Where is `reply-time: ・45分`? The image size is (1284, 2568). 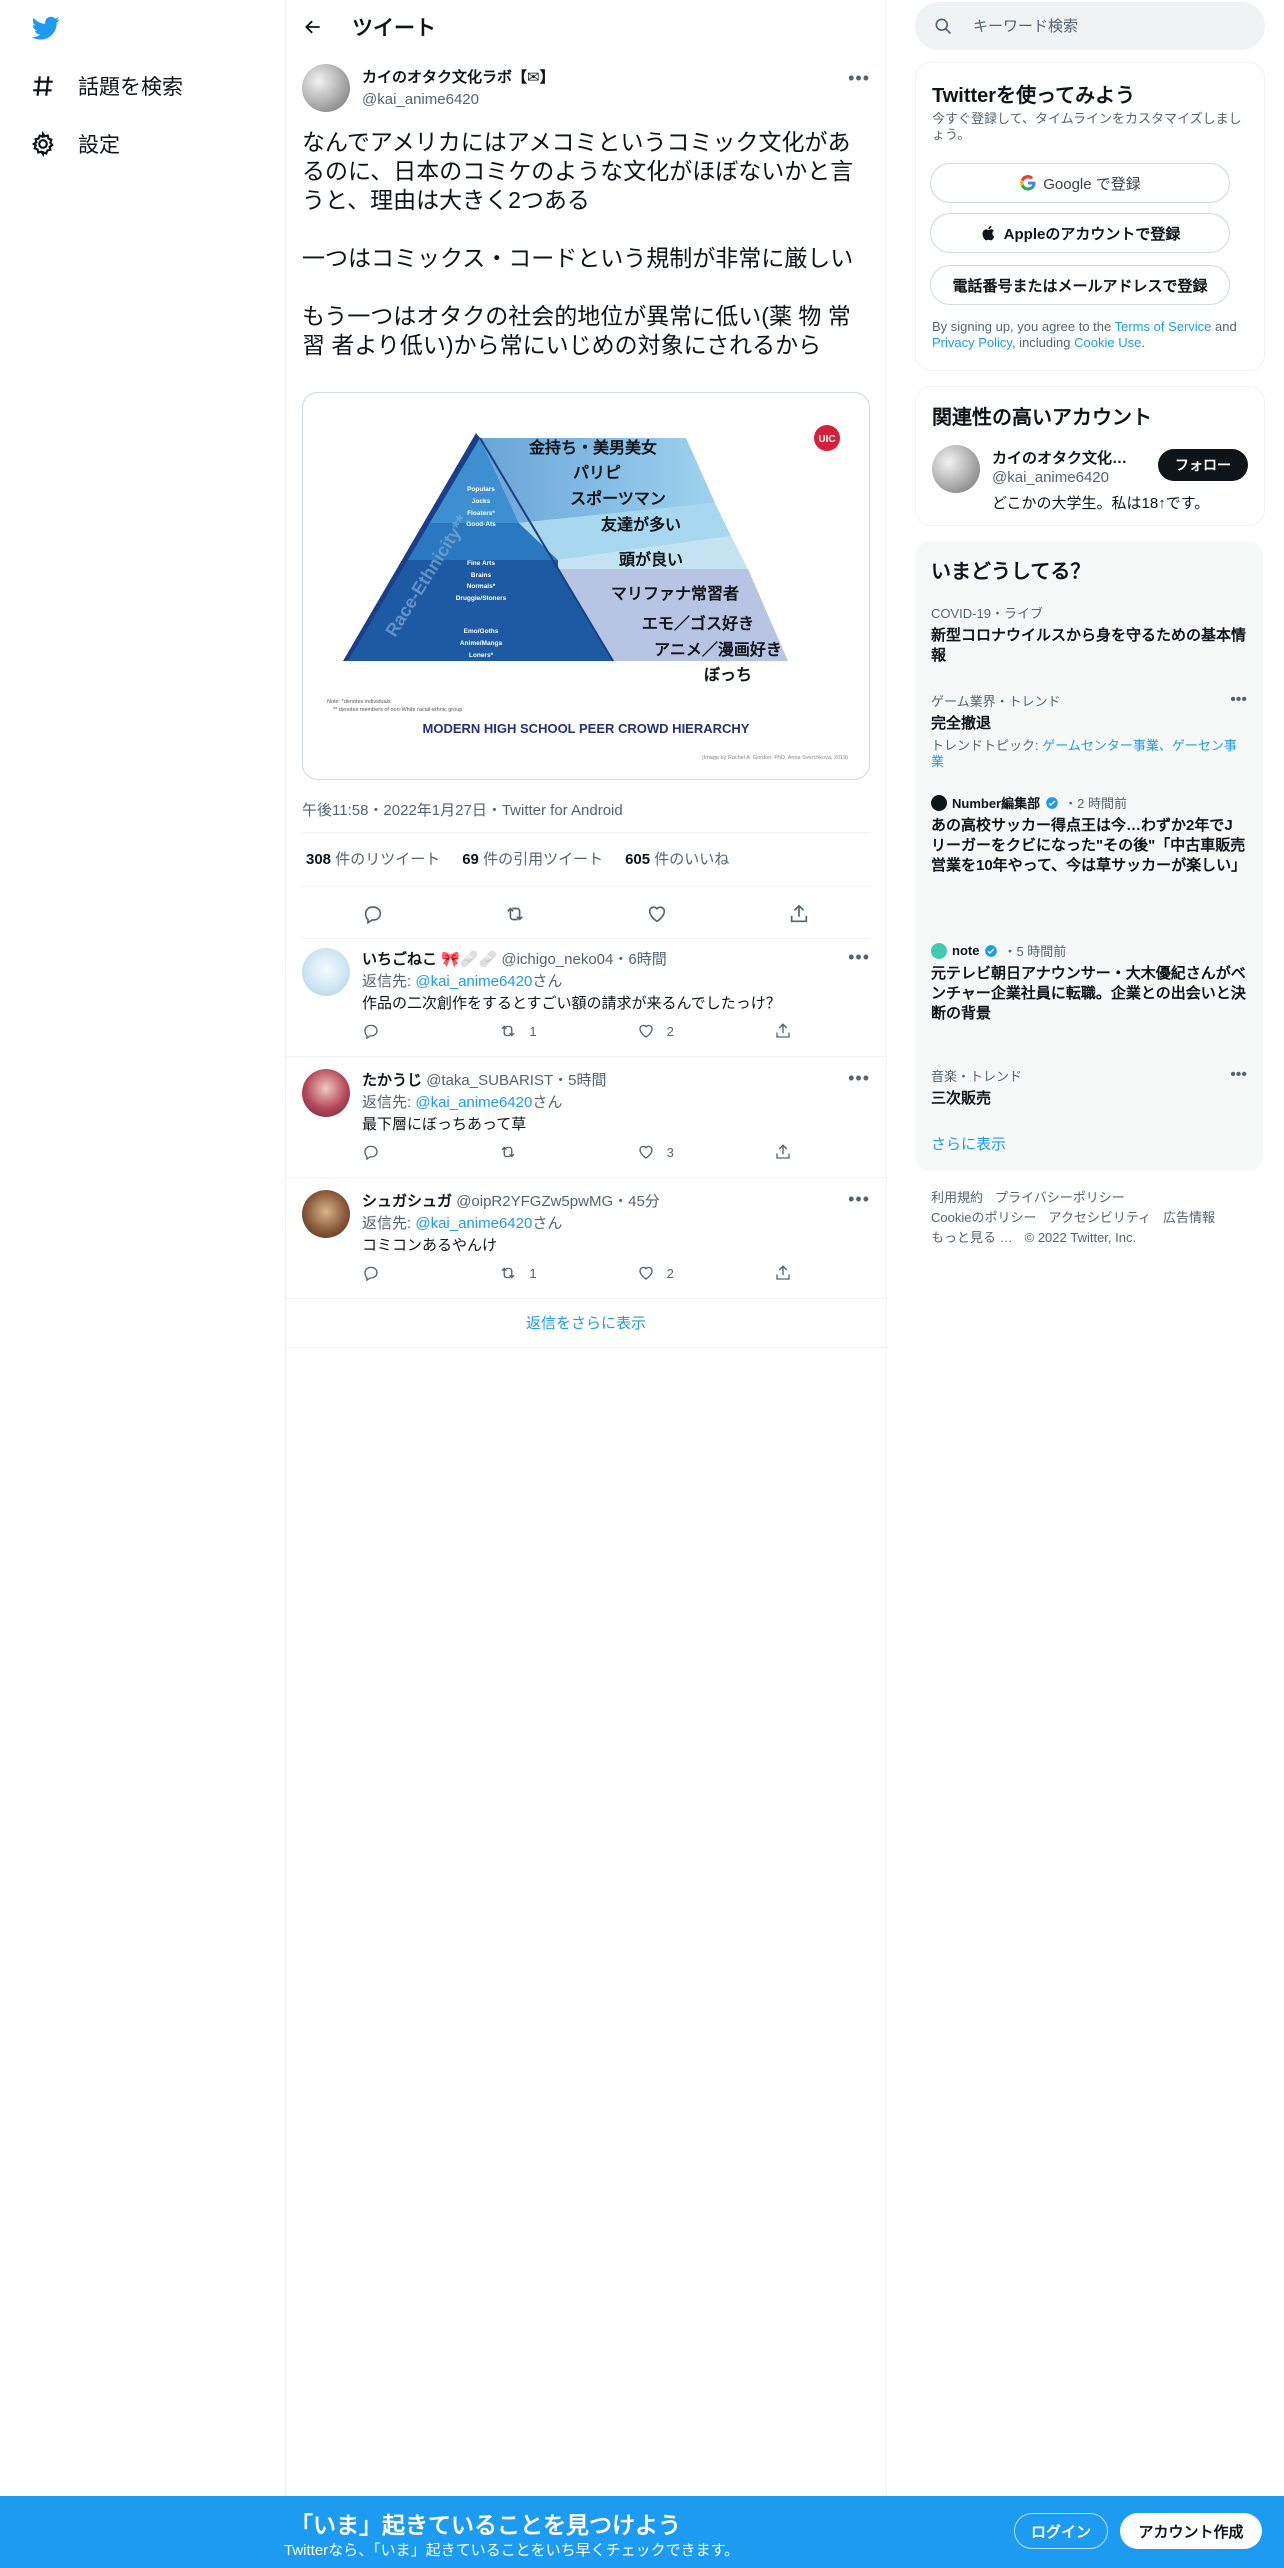 reply-time: ・45分 is located at coordinates (636, 1201).